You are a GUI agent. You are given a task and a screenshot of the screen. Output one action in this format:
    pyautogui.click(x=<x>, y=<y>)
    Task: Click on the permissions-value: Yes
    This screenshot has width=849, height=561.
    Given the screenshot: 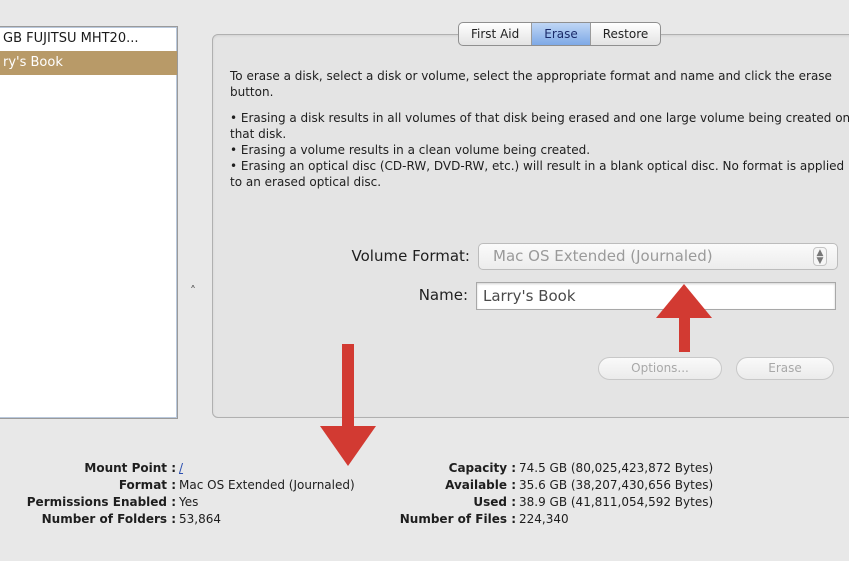 What is the action you would take?
    pyautogui.click(x=189, y=502)
    